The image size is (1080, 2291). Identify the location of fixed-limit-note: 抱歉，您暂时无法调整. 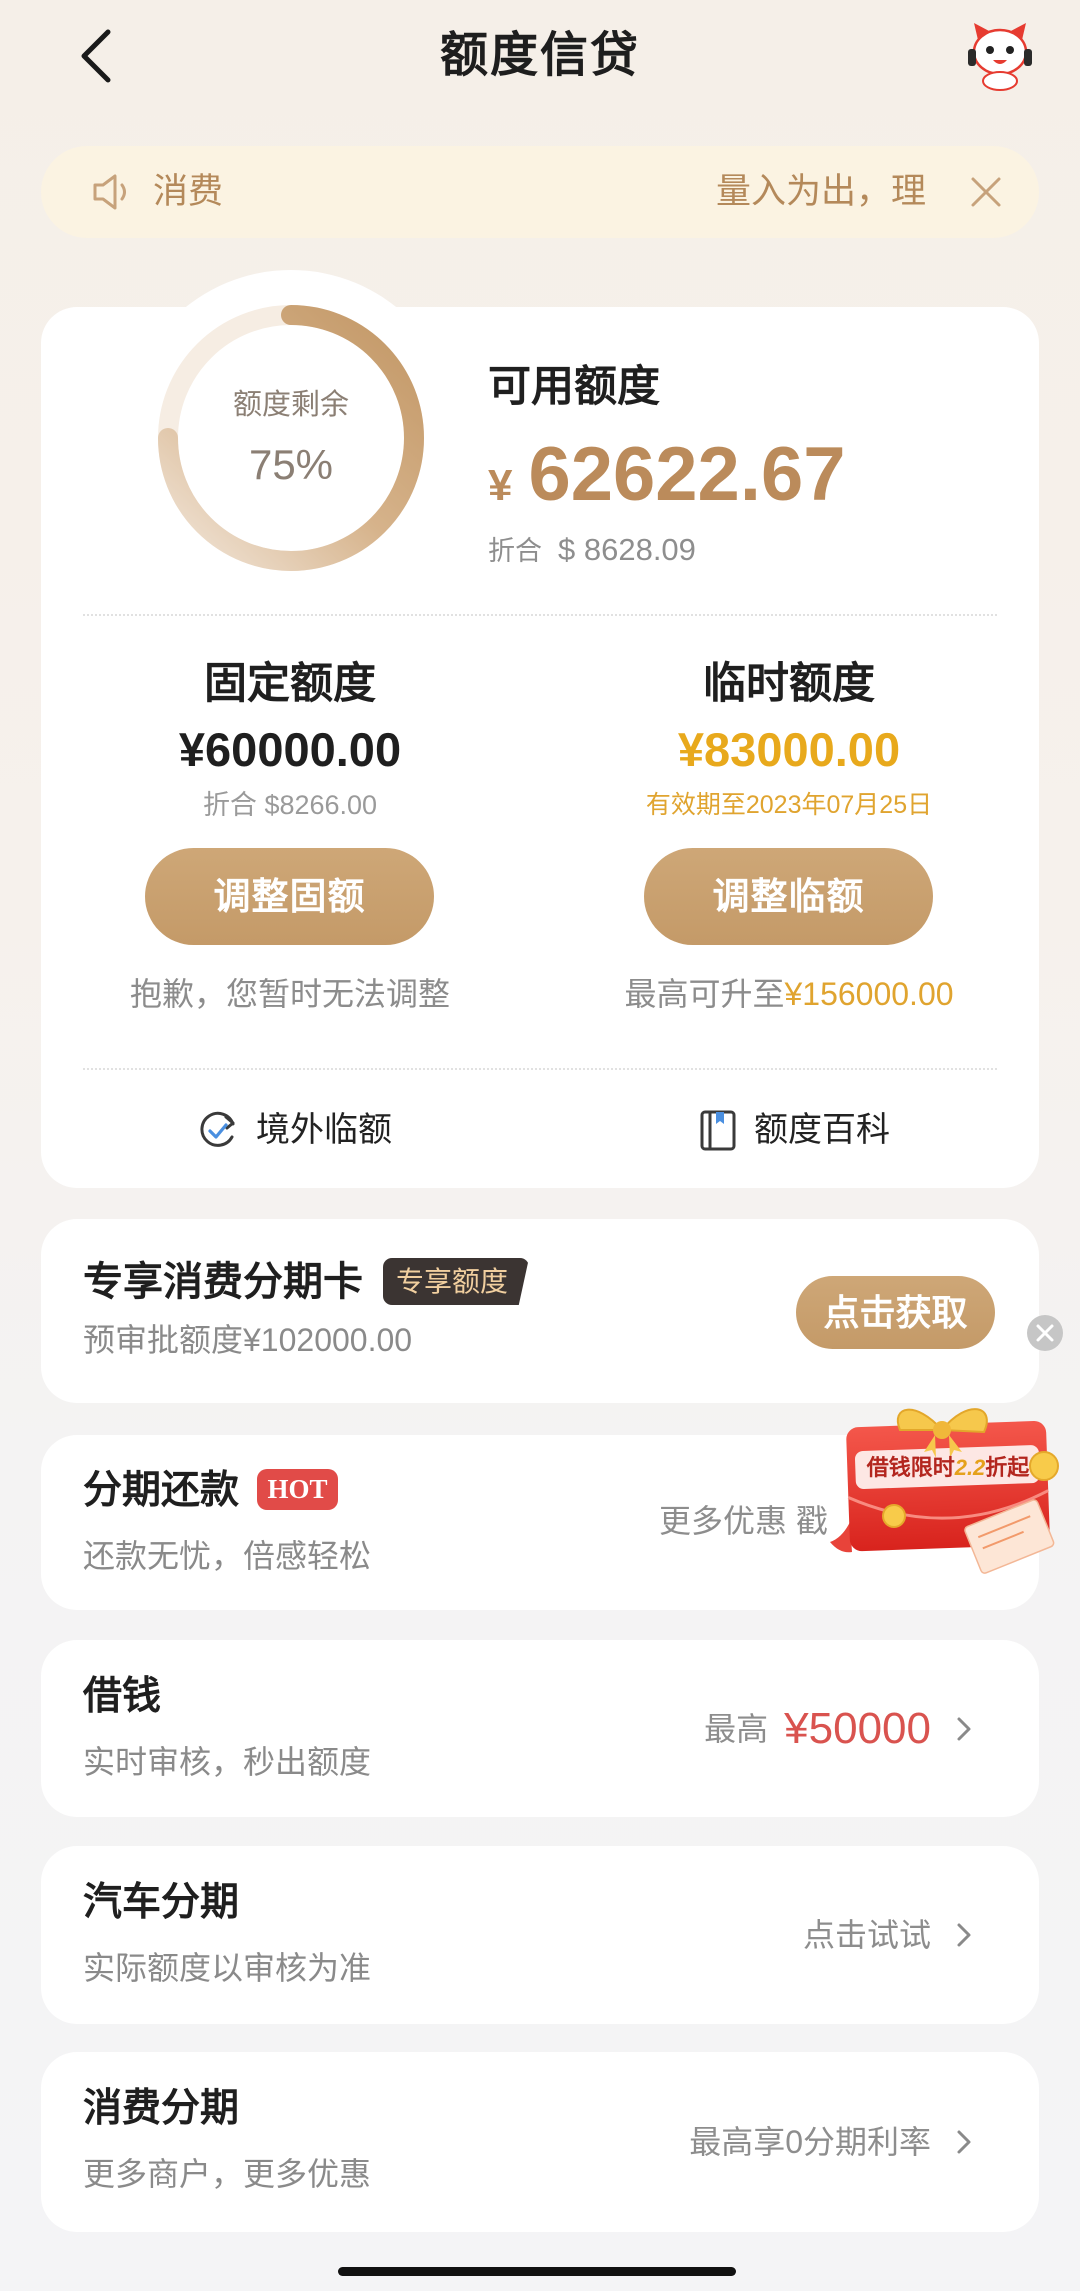
(289, 994).